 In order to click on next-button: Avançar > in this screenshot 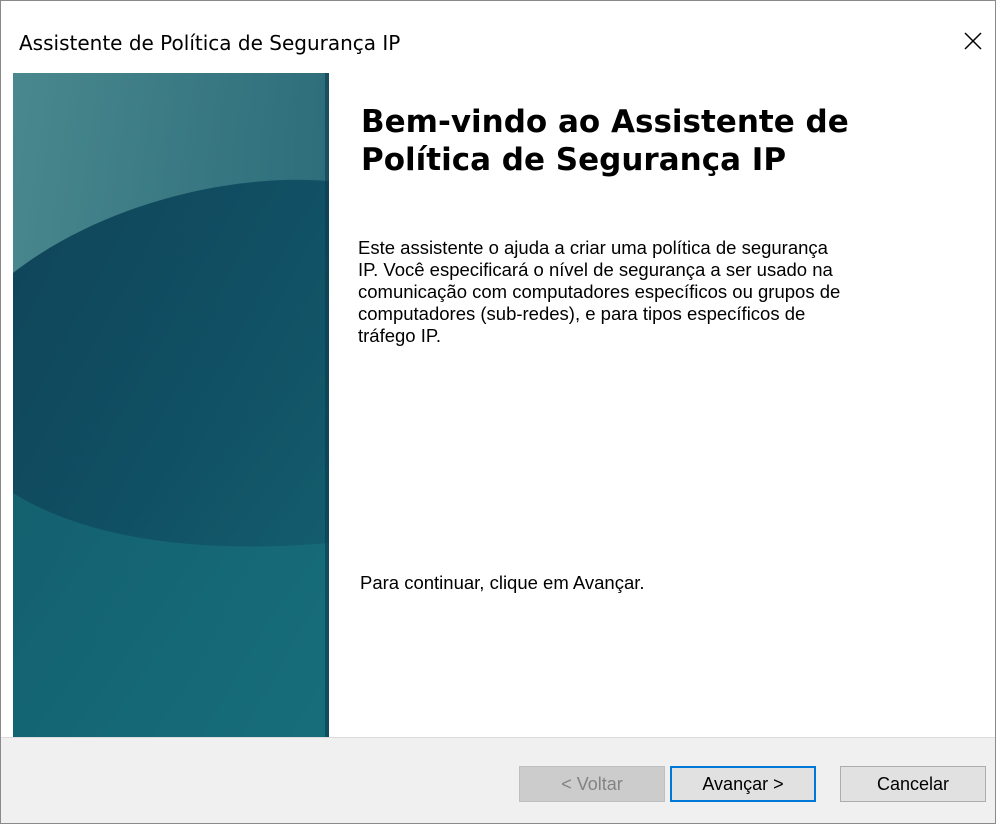, I will do `click(743, 784)`.